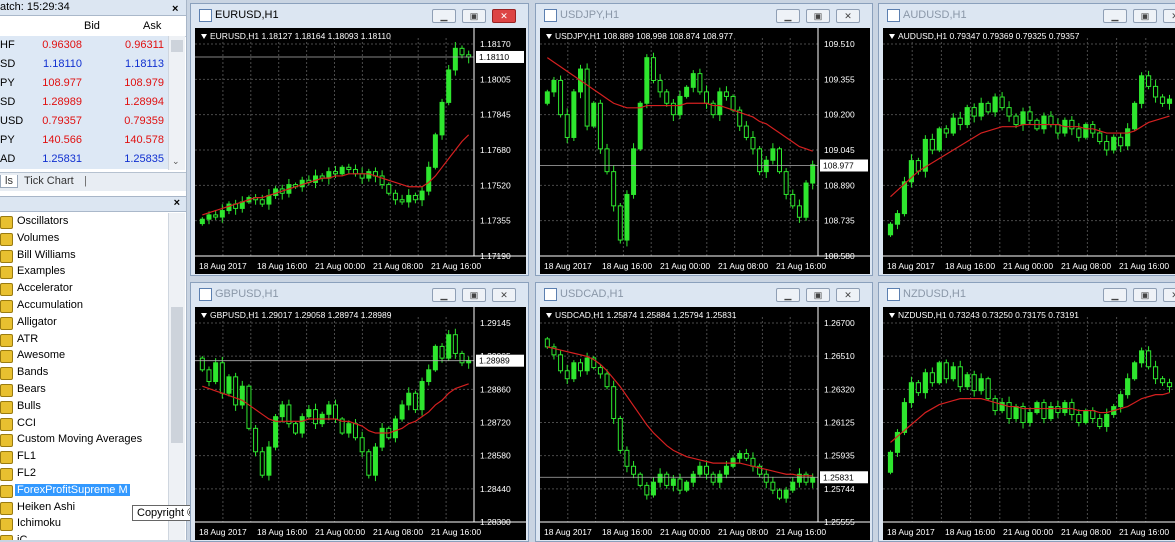  I want to click on navigator-item: FL2, so click(84, 473).